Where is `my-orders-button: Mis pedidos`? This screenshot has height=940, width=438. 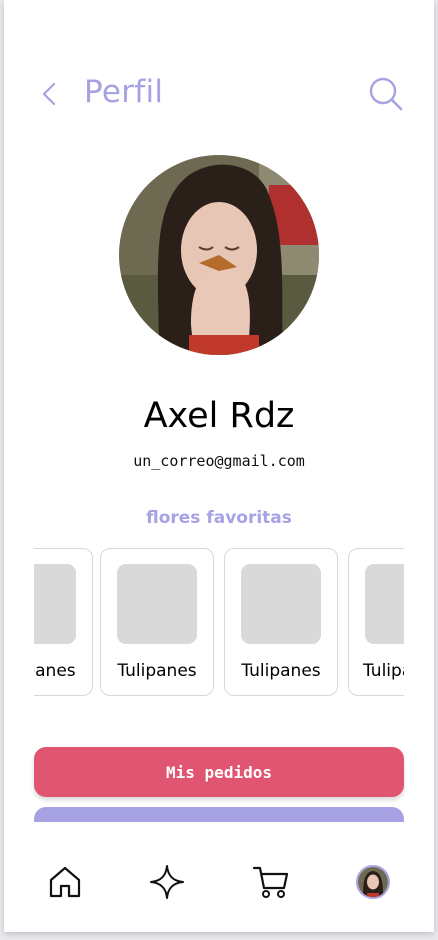
my-orders-button: Mis pedidos is located at coordinates (219, 772).